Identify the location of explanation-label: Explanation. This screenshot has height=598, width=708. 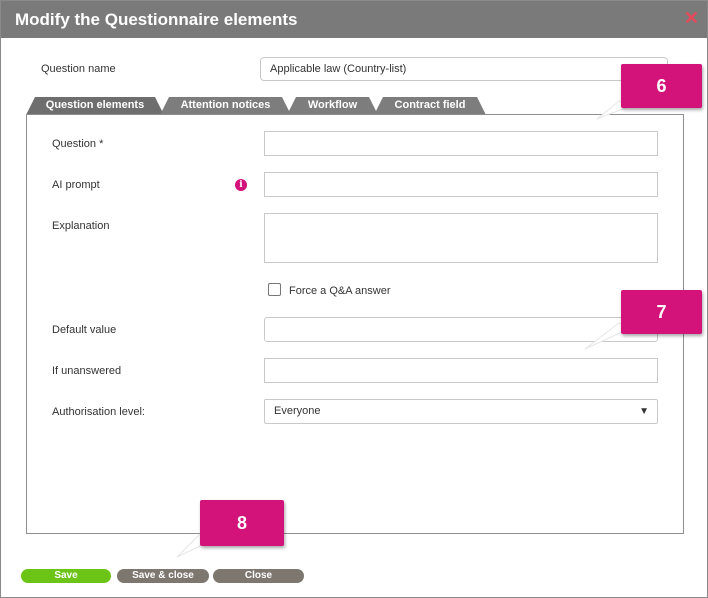
(81, 226).